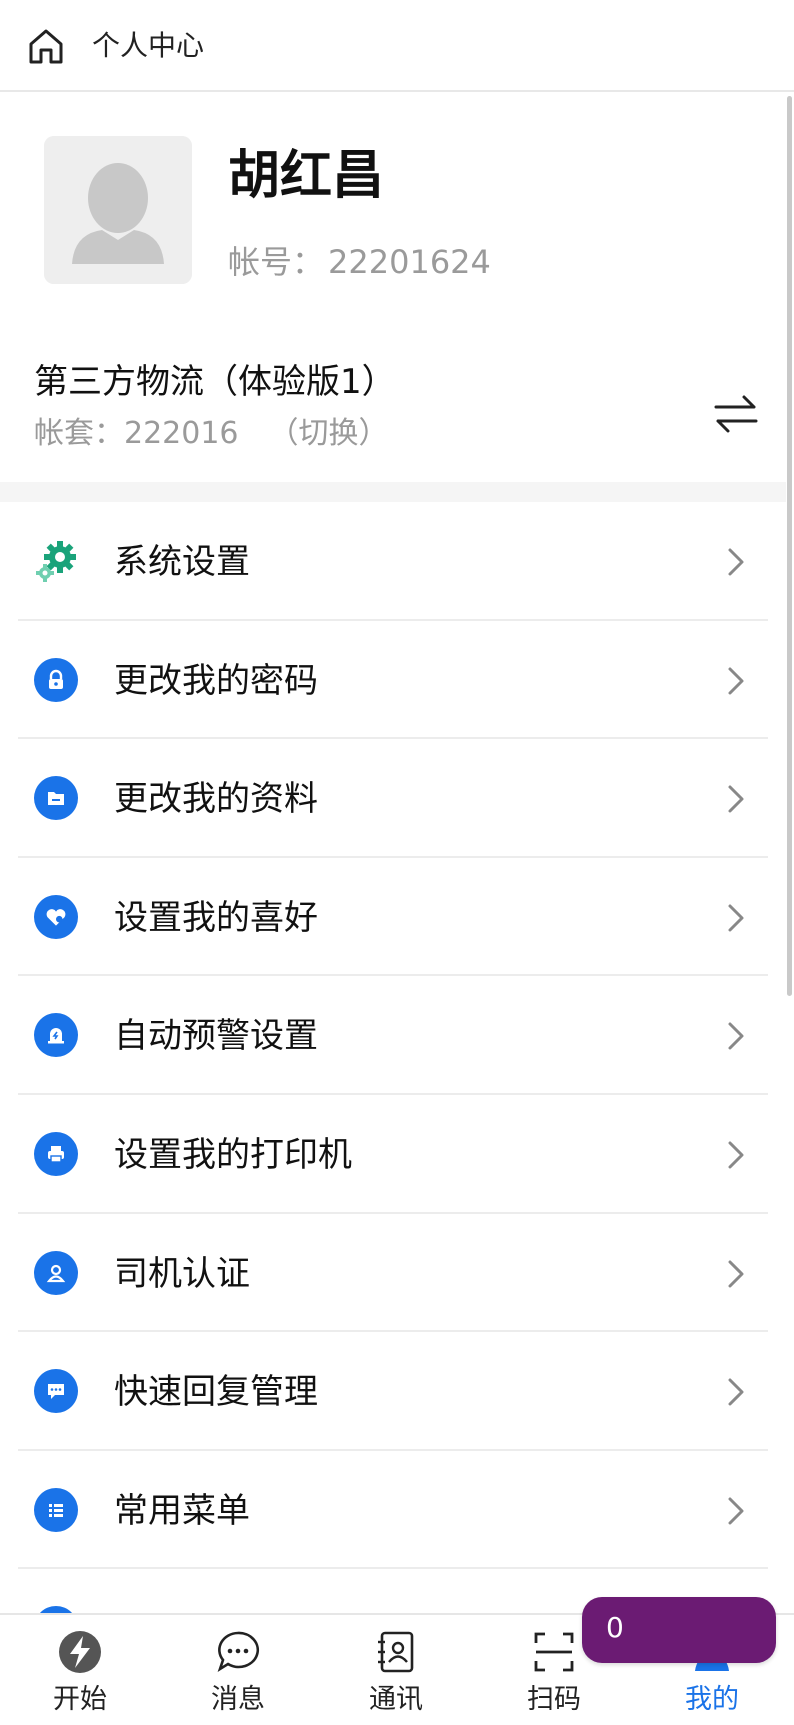 The height and width of the screenshot is (1725, 794). I want to click on floating-count-badge: 0, so click(679, 1630).